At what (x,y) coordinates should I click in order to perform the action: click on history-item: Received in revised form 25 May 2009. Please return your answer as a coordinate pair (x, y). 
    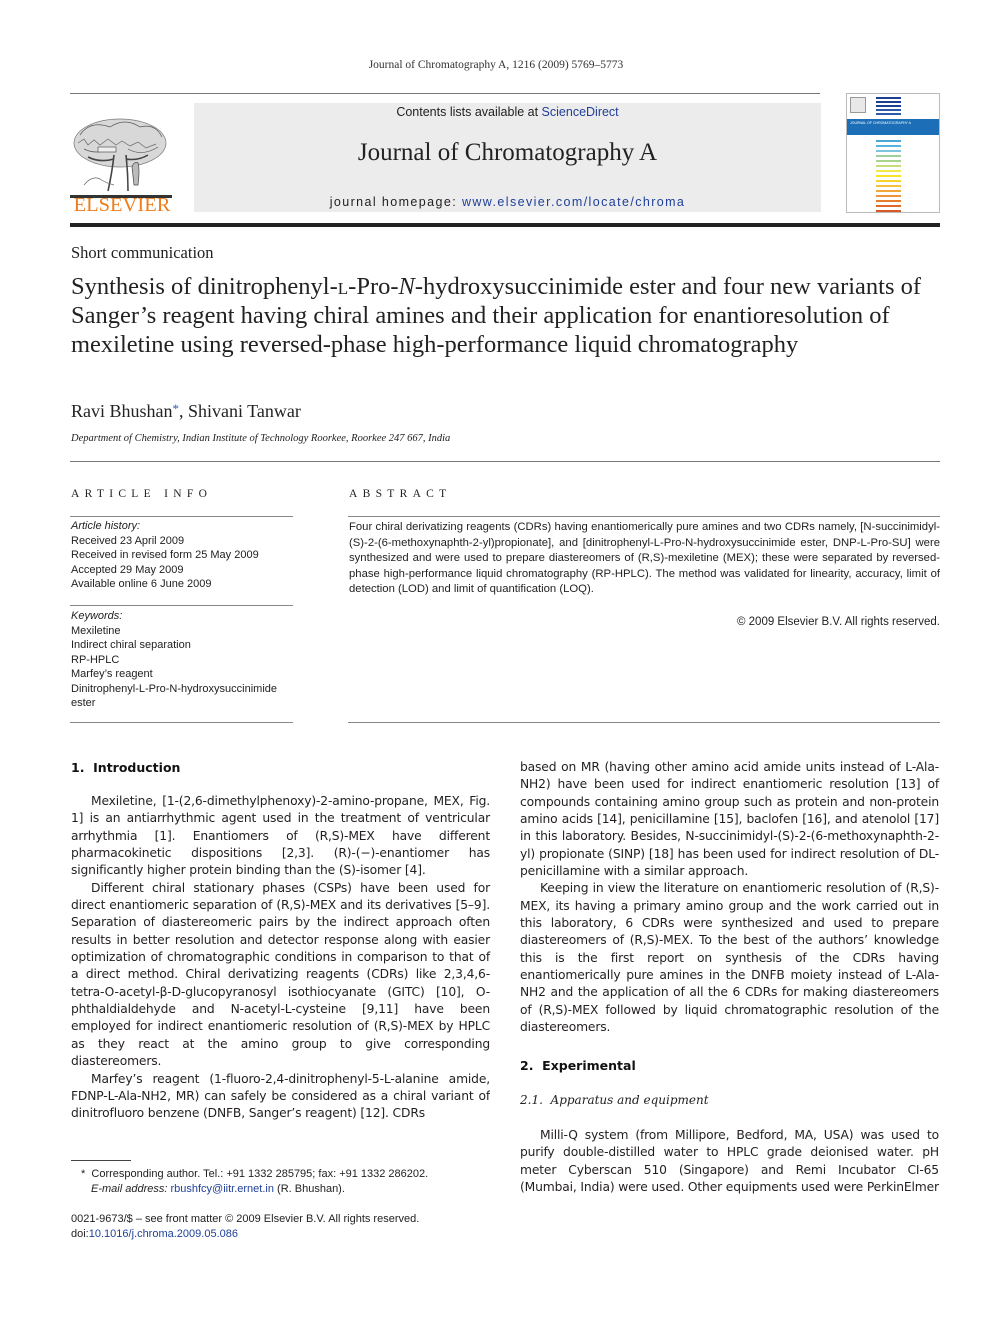
    Looking at the image, I should click on (165, 555).